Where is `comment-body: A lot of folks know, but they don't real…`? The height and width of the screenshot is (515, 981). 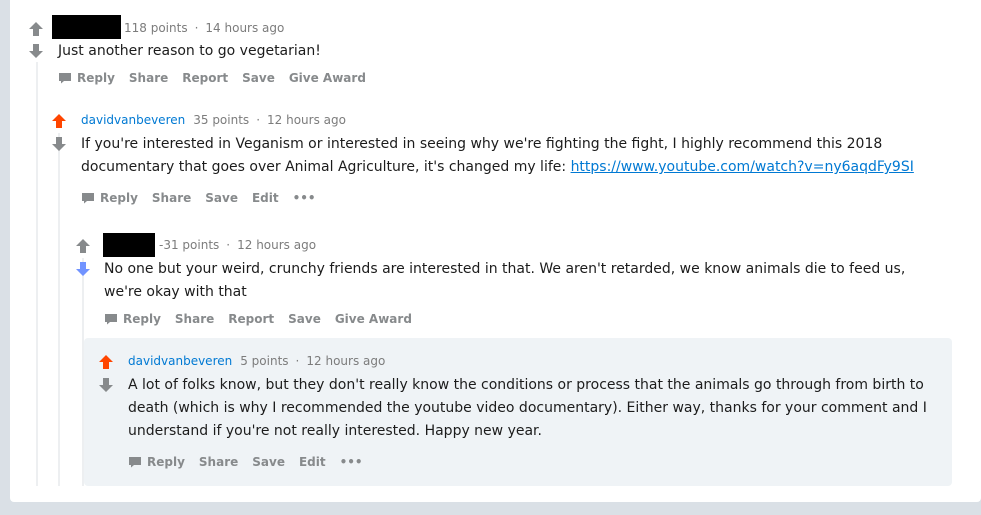
comment-body: A lot of folks know, but they don't real… is located at coordinates (527, 408).